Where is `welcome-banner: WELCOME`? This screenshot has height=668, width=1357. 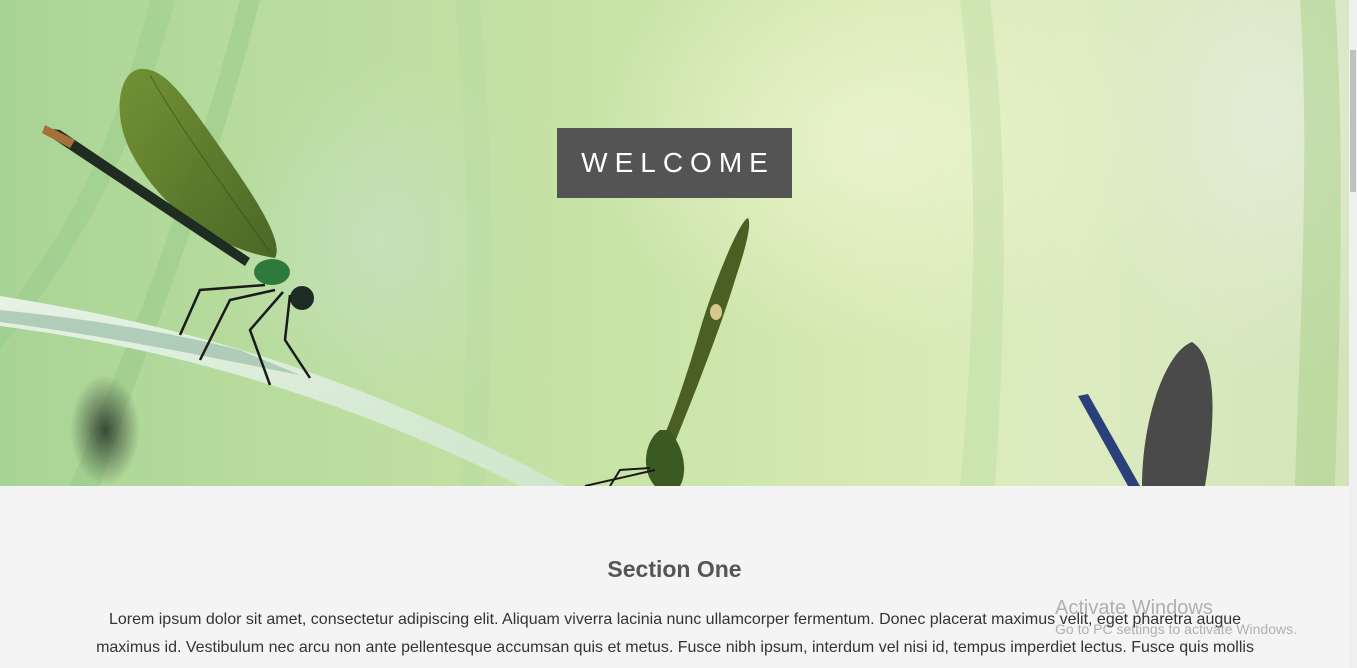 welcome-banner: WELCOME is located at coordinates (674, 163).